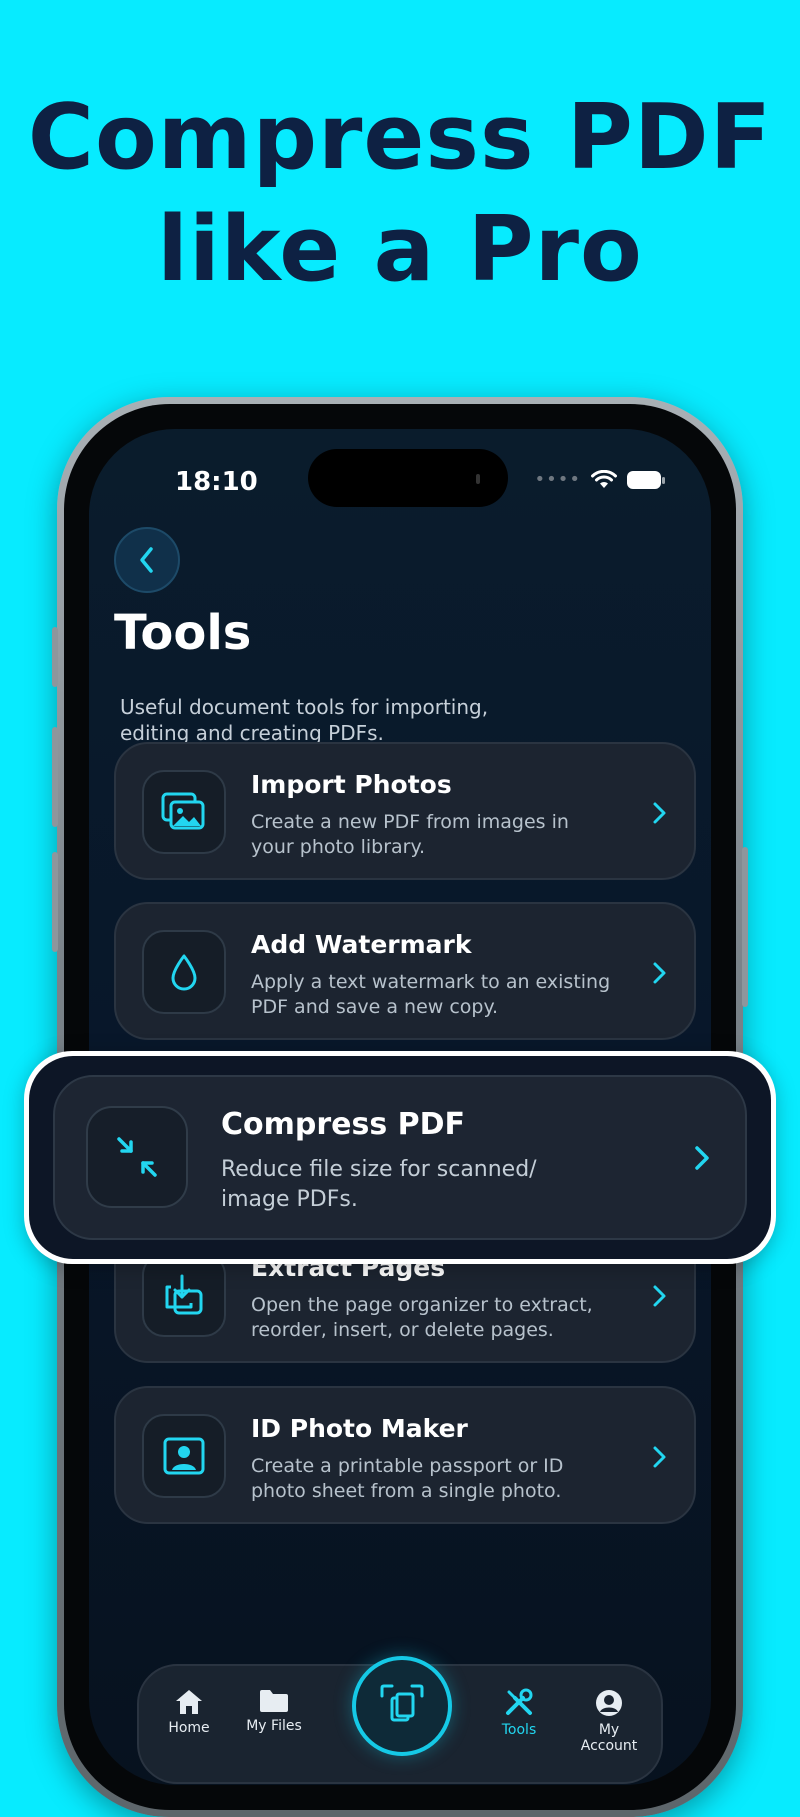 This screenshot has height=1817, width=800. Describe the element at coordinates (274, 1701) in the screenshot. I see `folder-icon` at that location.